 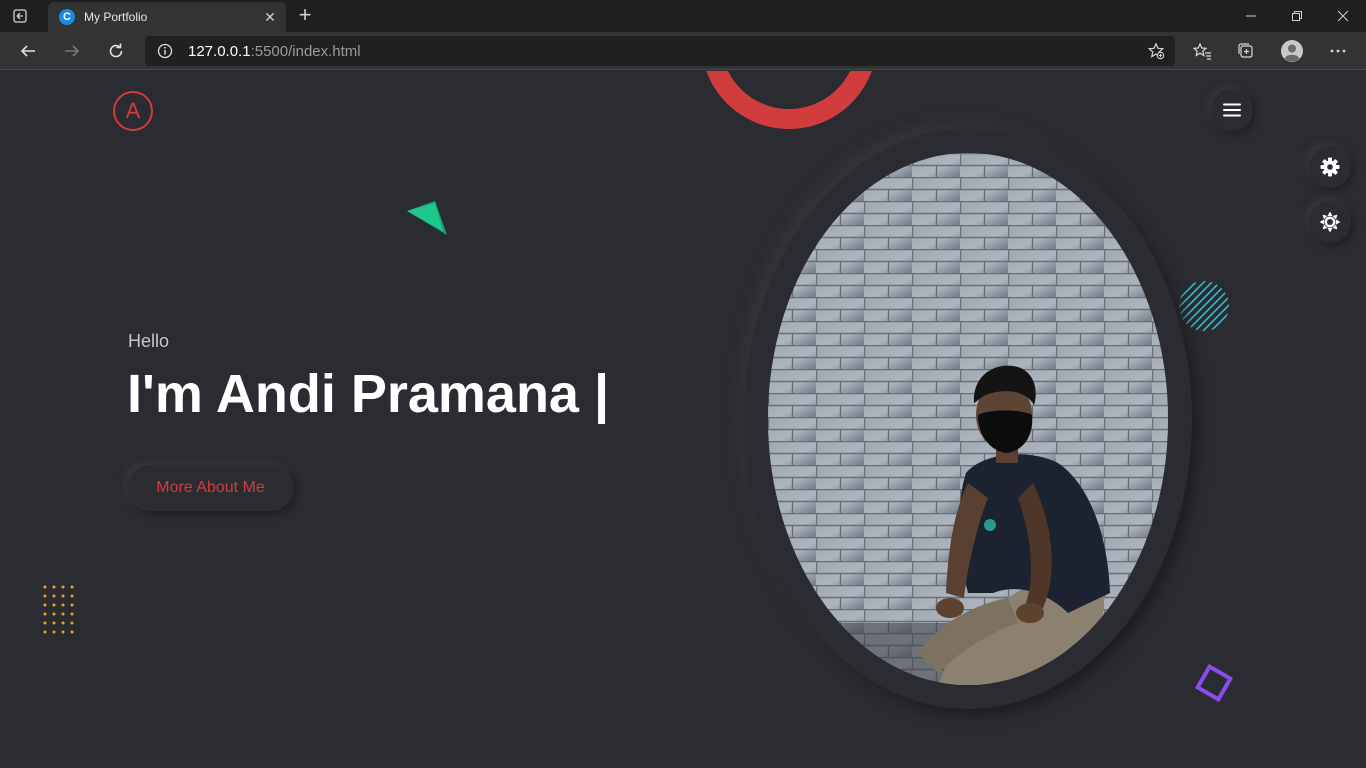 I want to click on restore-icon, so click(x=1297, y=16).